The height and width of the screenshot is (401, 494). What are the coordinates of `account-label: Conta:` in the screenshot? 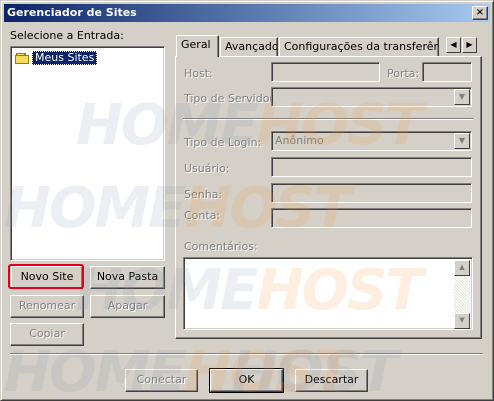 It's located at (202, 215).